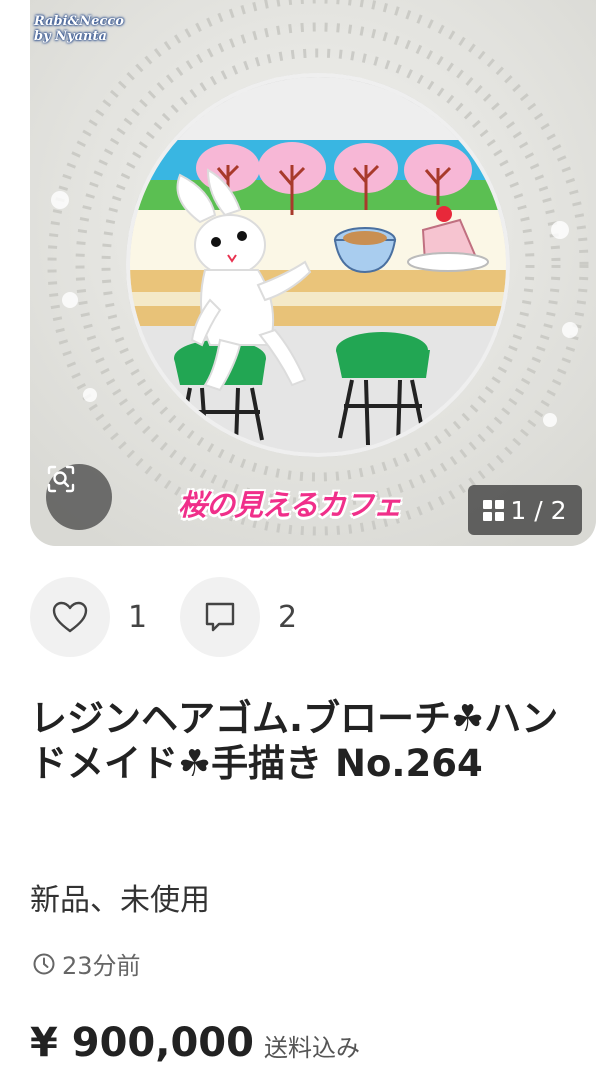 The height and width of the screenshot is (1080, 613). I want to click on watermark: Rabi&Necco by Nyanta, so click(79, 29).